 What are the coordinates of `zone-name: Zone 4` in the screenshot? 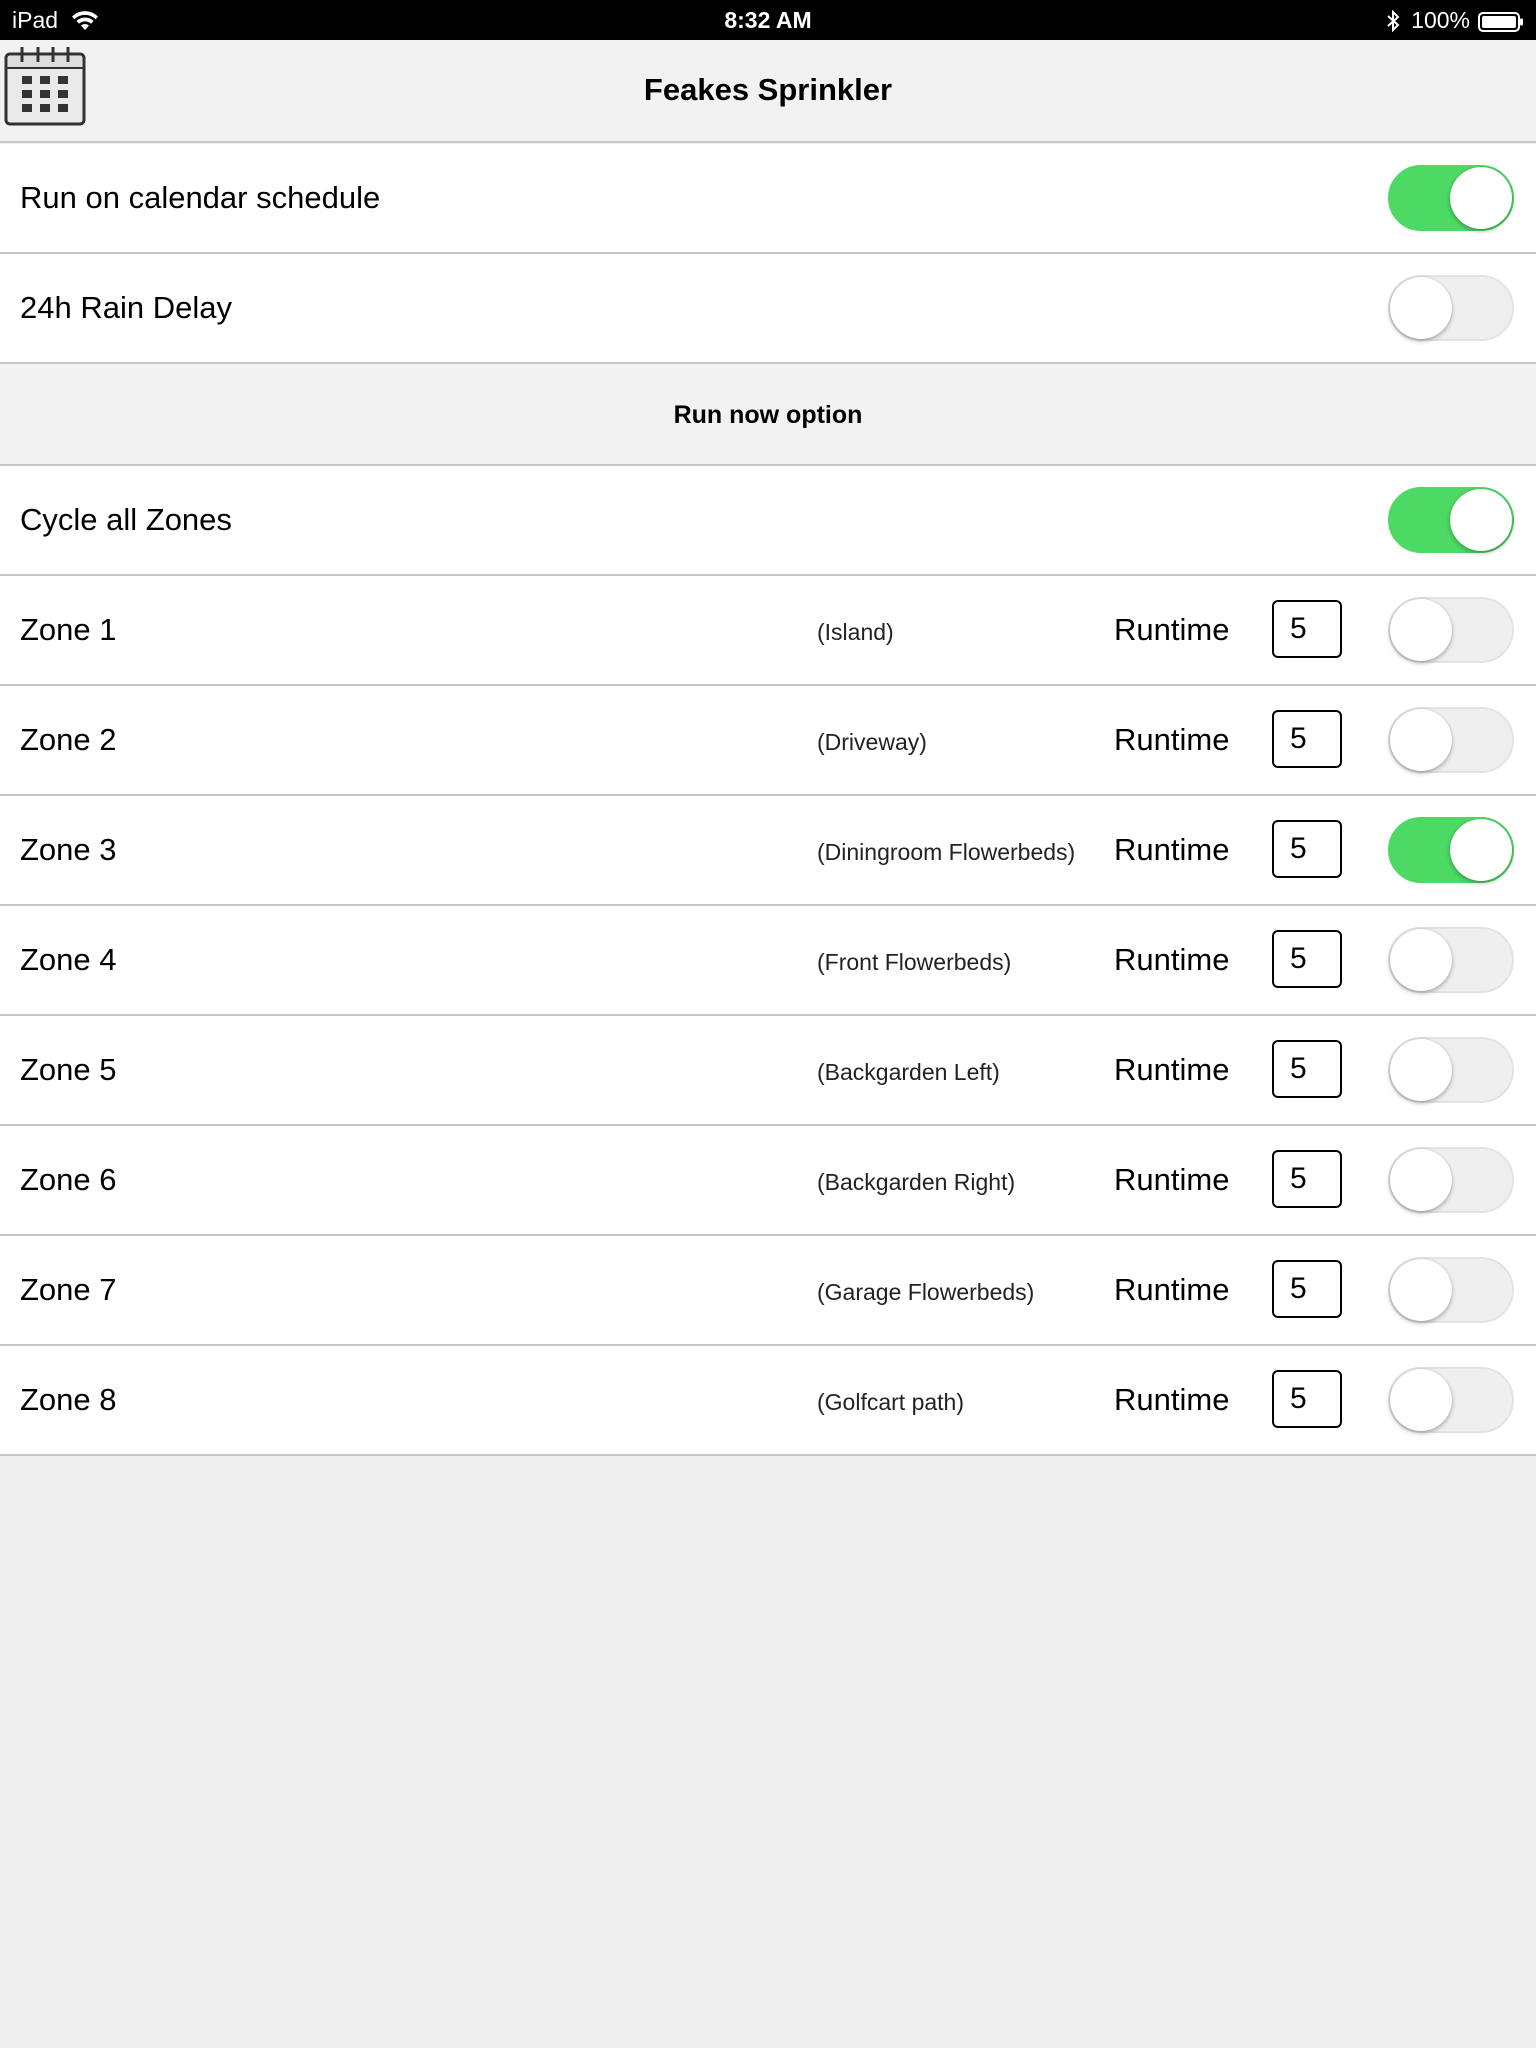 It's located at (68, 959).